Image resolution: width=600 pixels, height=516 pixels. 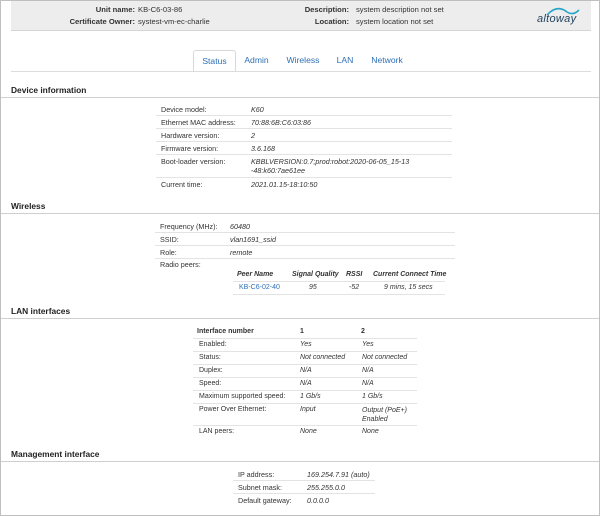 What do you see at coordinates (315, 274) in the screenshot?
I see `signal-quality-header: Signal Quality` at bounding box center [315, 274].